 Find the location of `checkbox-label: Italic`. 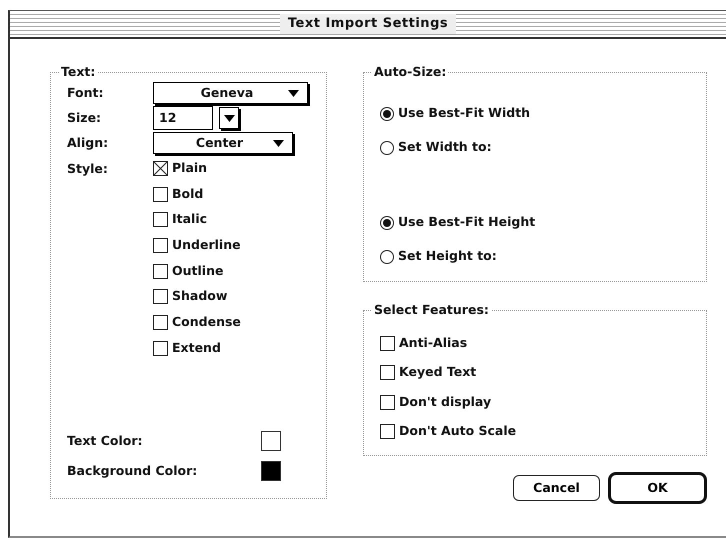

checkbox-label: Italic is located at coordinates (190, 219).